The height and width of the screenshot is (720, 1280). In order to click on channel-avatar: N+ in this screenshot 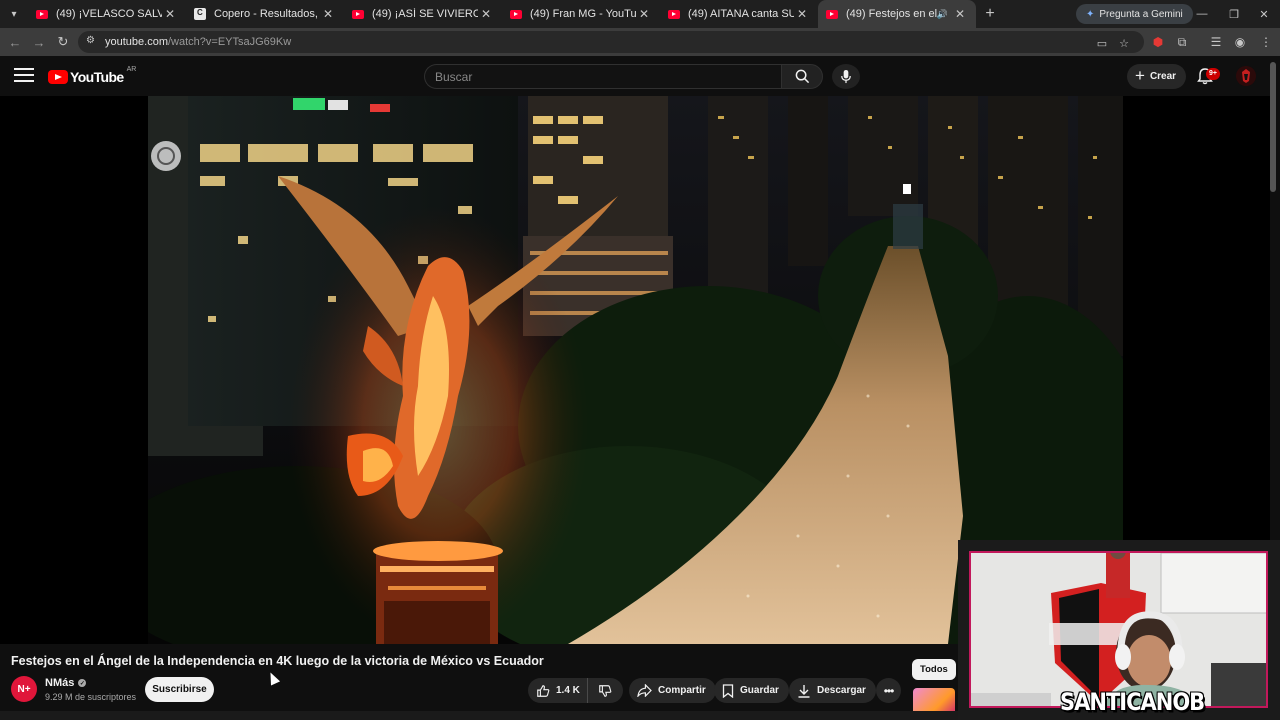, I will do `click(24, 689)`.